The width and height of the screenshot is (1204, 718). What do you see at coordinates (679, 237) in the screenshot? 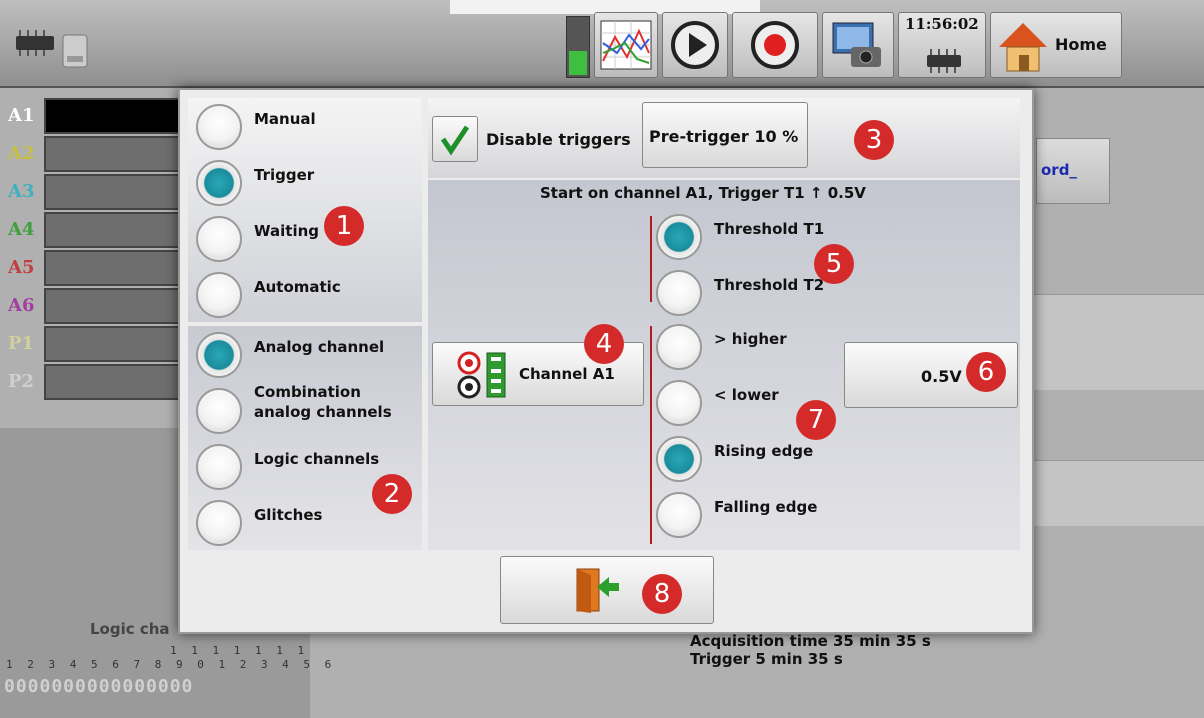
I see `threshold-threshold-t1-radio` at bounding box center [679, 237].